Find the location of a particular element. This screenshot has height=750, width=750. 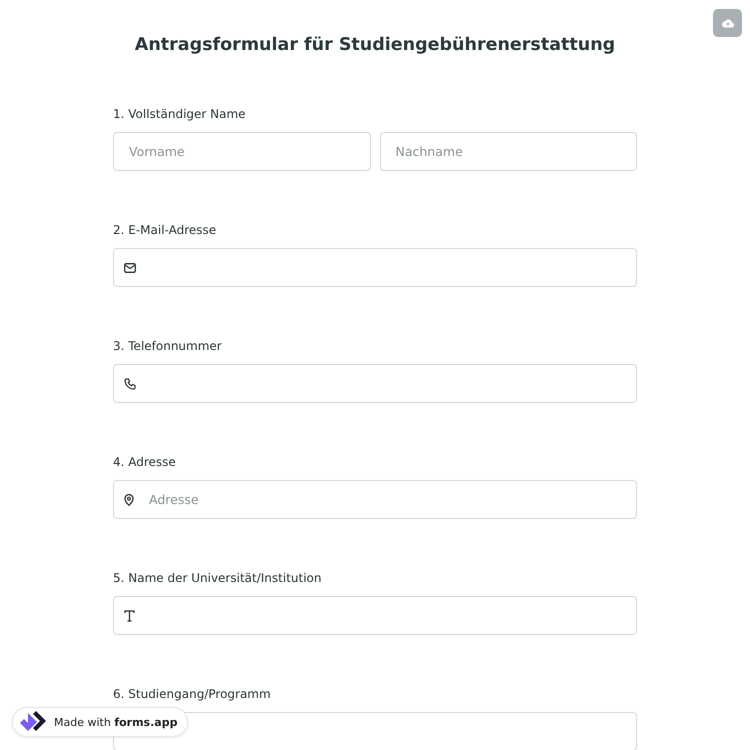

made-with-badge: Made with forms.app is located at coordinates (100, 722).